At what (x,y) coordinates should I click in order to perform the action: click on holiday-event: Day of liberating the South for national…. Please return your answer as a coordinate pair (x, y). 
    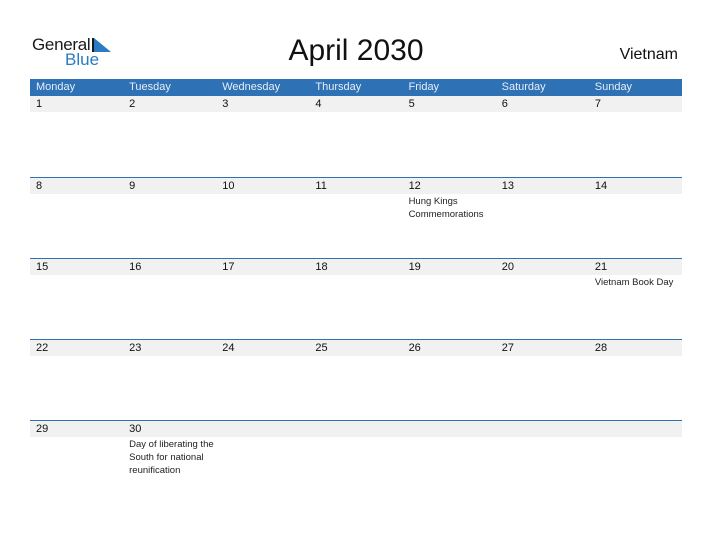
    Looking at the image, I should click on (171, 457).